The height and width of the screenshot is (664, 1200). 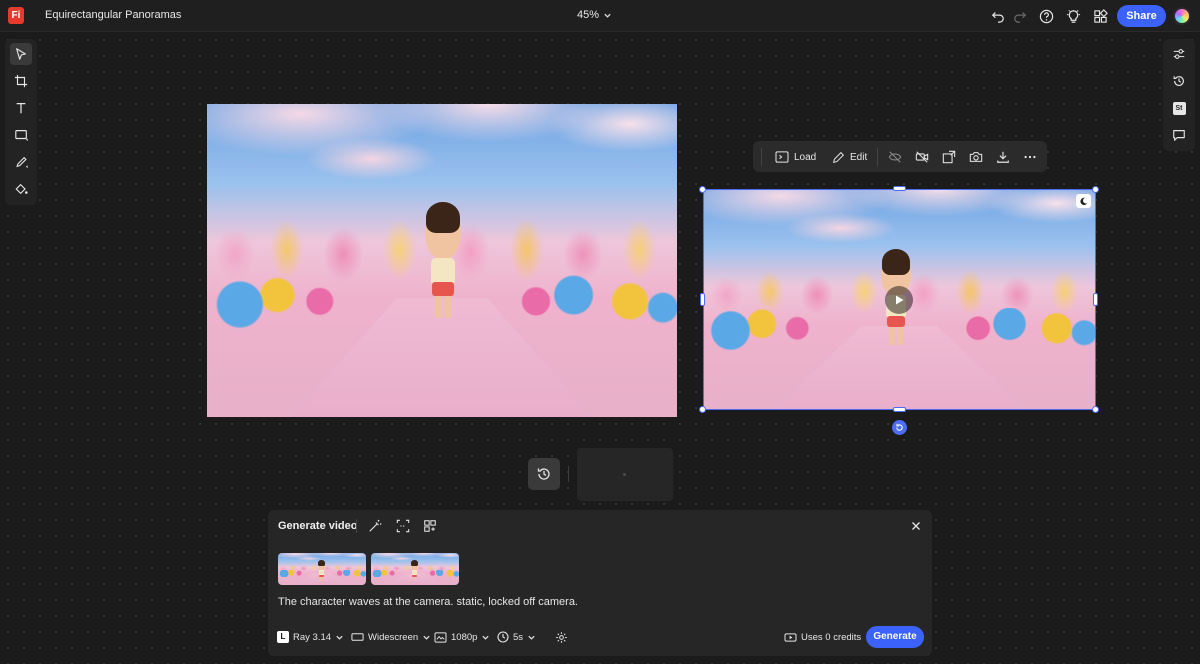 What do you see at coordinates (805, 157) in the screenshot?
I see `load-label: Load` at bounding box center [805, 157].